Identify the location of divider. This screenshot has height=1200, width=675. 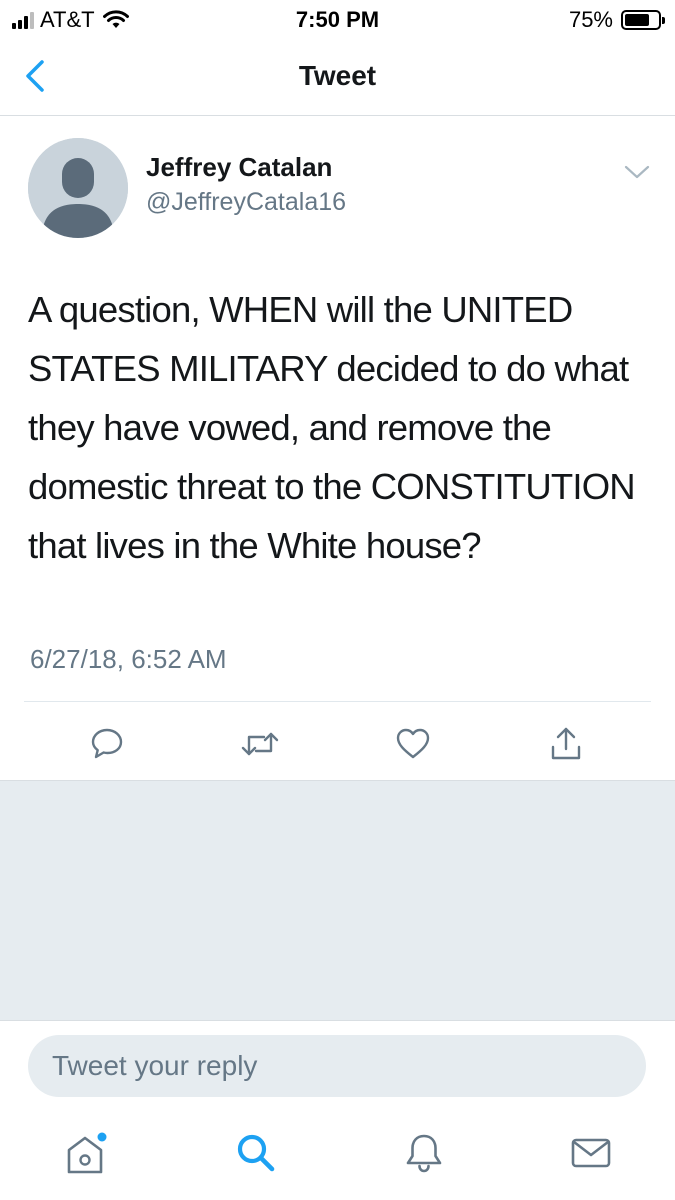
(337, 701).